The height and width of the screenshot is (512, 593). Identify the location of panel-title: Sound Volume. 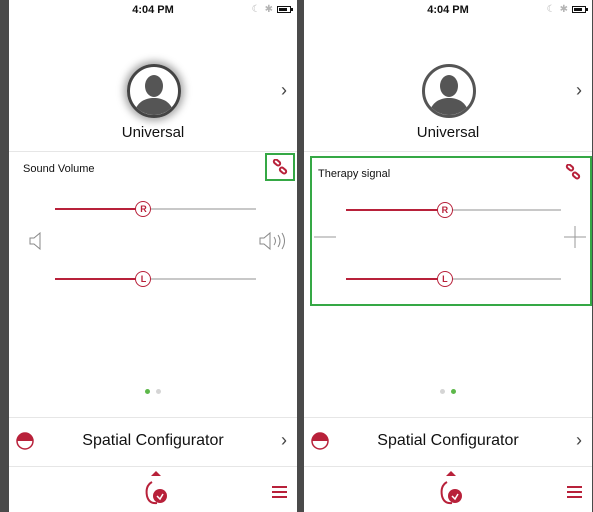
(59, 169).